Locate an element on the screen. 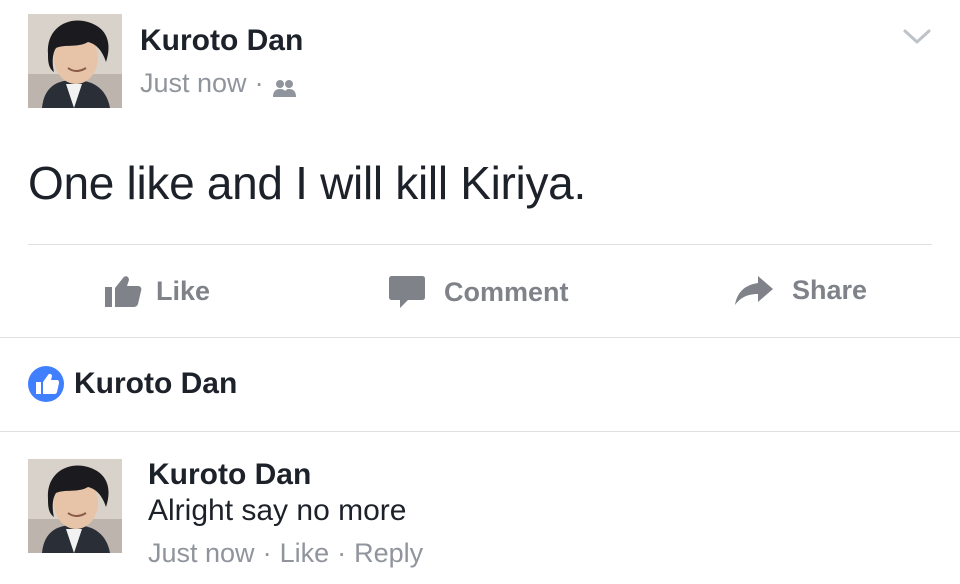 The height and width of the screenshot is (584, 960). like-badge-icon is located at coordinates (46, 384).